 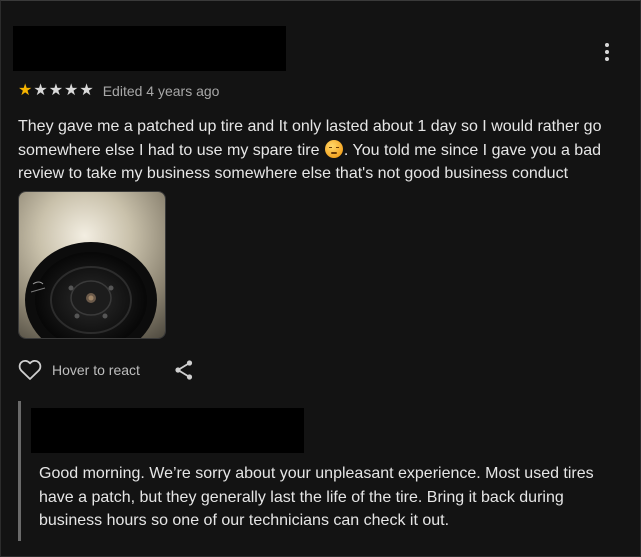 What do you see at coordinates (333, 148) in the screenshot?
I see `unamused-face-emoji` at bounding box center [333, 148].